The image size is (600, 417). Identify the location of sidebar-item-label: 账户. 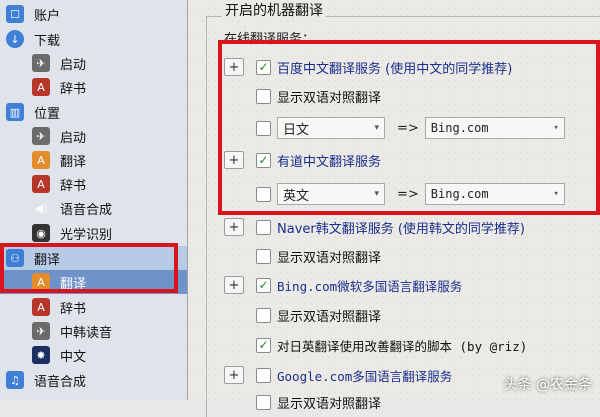
(47, 16).